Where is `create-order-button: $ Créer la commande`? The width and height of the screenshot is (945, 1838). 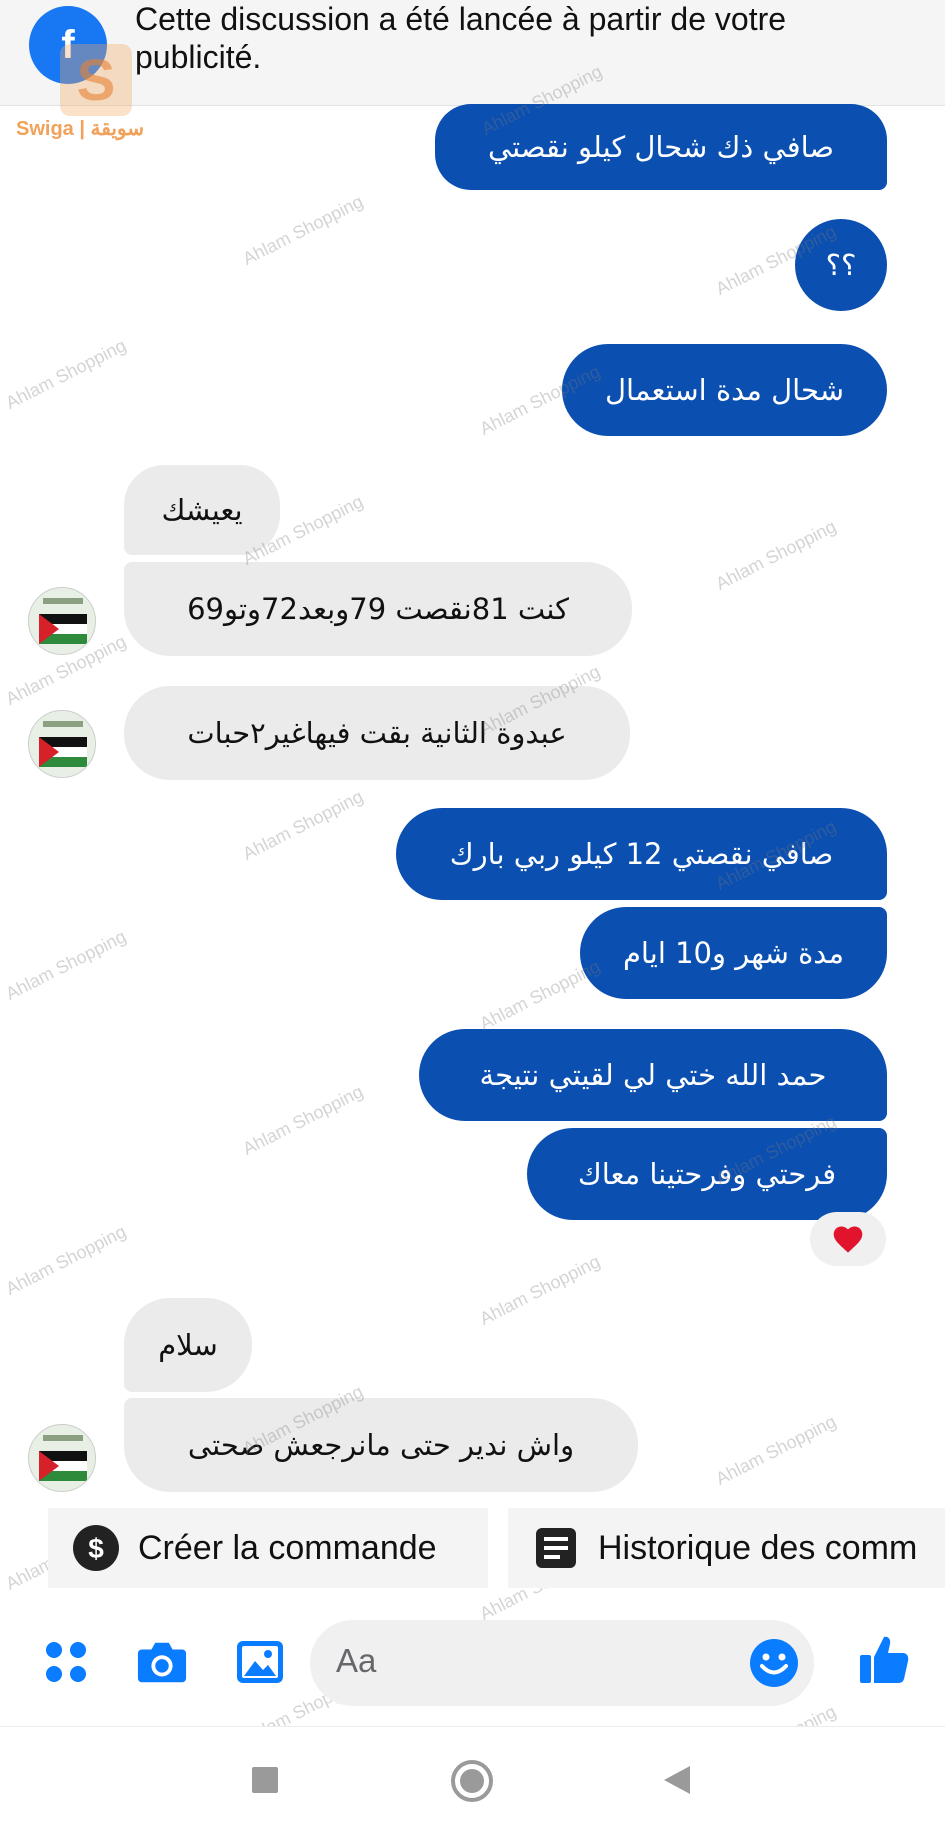
create-order-button: $ Créer la commande is located at coordinates (268, 1548).